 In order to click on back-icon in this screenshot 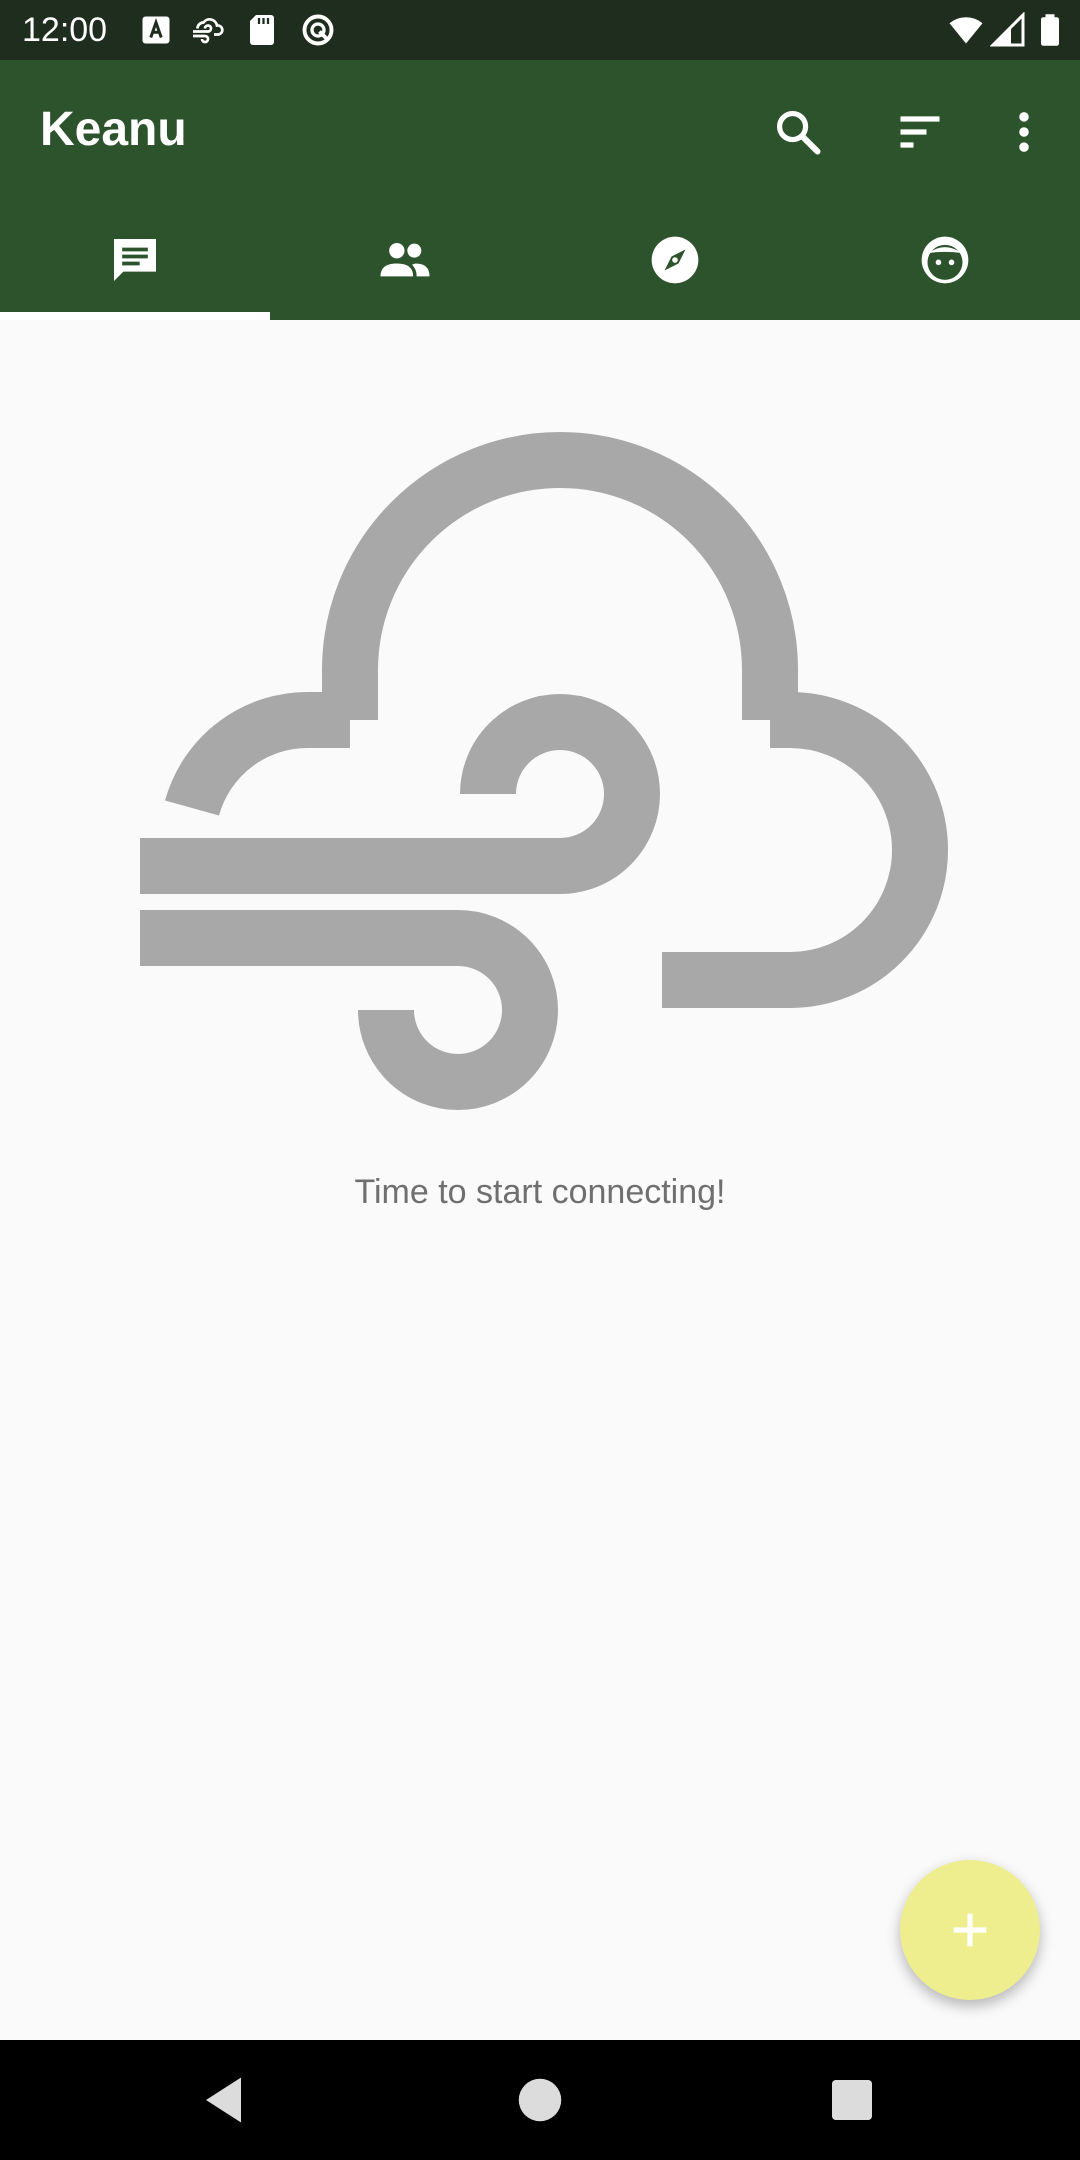, I will do `click(223, 2100)`.